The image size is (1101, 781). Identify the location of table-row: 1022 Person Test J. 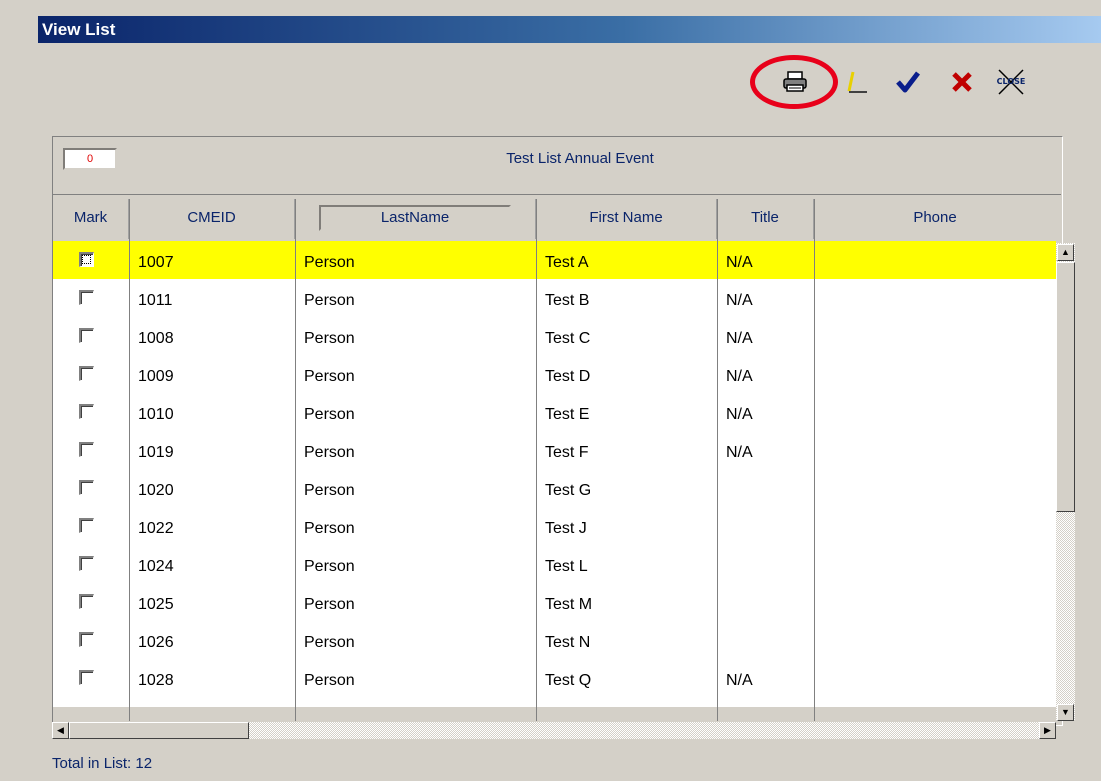
(554, 526).